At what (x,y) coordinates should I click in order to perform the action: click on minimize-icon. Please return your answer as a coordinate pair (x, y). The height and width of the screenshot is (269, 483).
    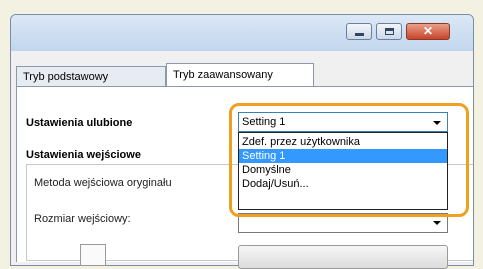
    Looking at the image, I should click on (359, 34).